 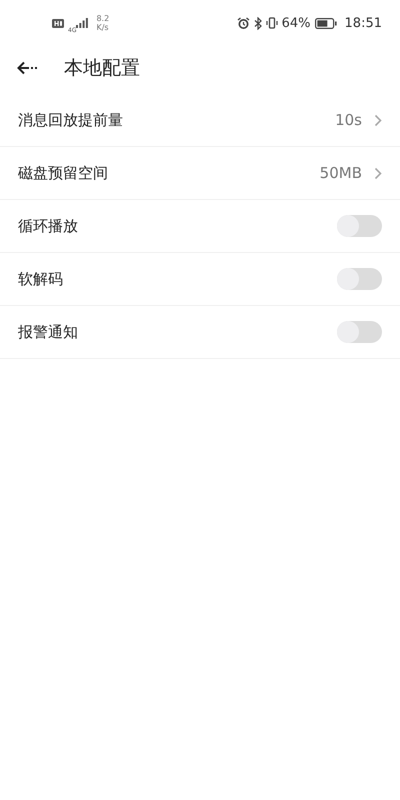 I want to click on battery-percent: 64%, so click(x=296, y=23).